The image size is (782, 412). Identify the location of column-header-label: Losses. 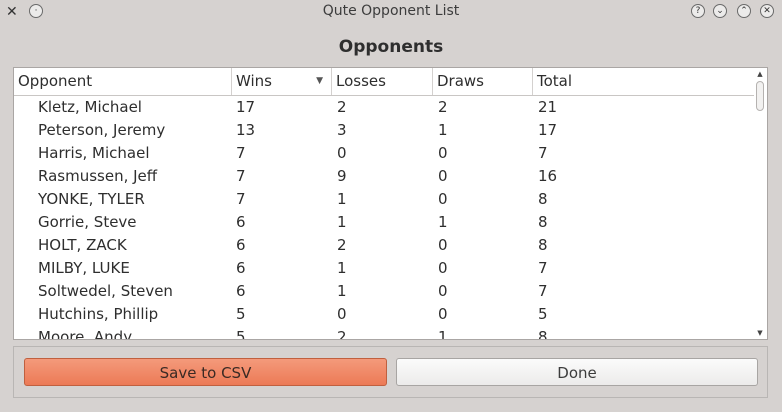
(361, 81).